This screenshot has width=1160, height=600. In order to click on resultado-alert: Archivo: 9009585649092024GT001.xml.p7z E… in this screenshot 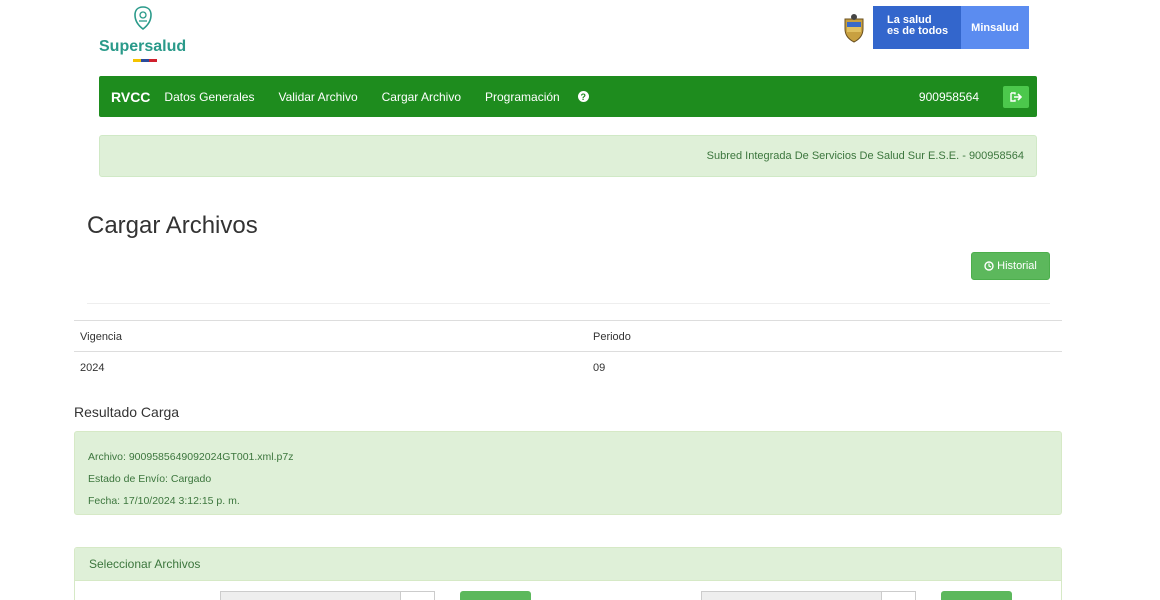, I will do `click(568, 473)`.